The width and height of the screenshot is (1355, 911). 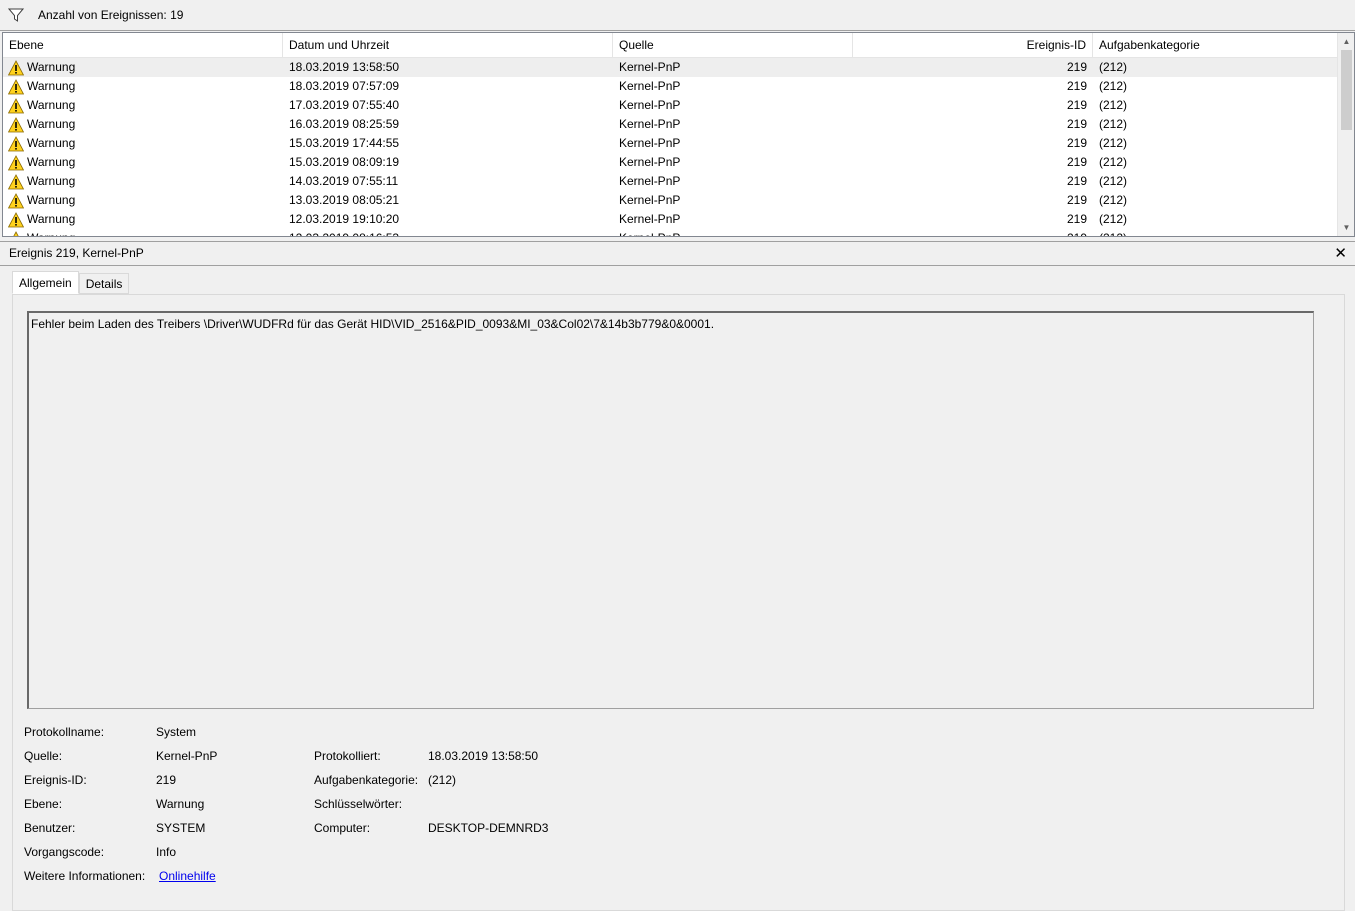 What do you see at coordinates (43, 756) in the screenshot?
I see `source-label: Quelle:` at bounding box center [43, 756].